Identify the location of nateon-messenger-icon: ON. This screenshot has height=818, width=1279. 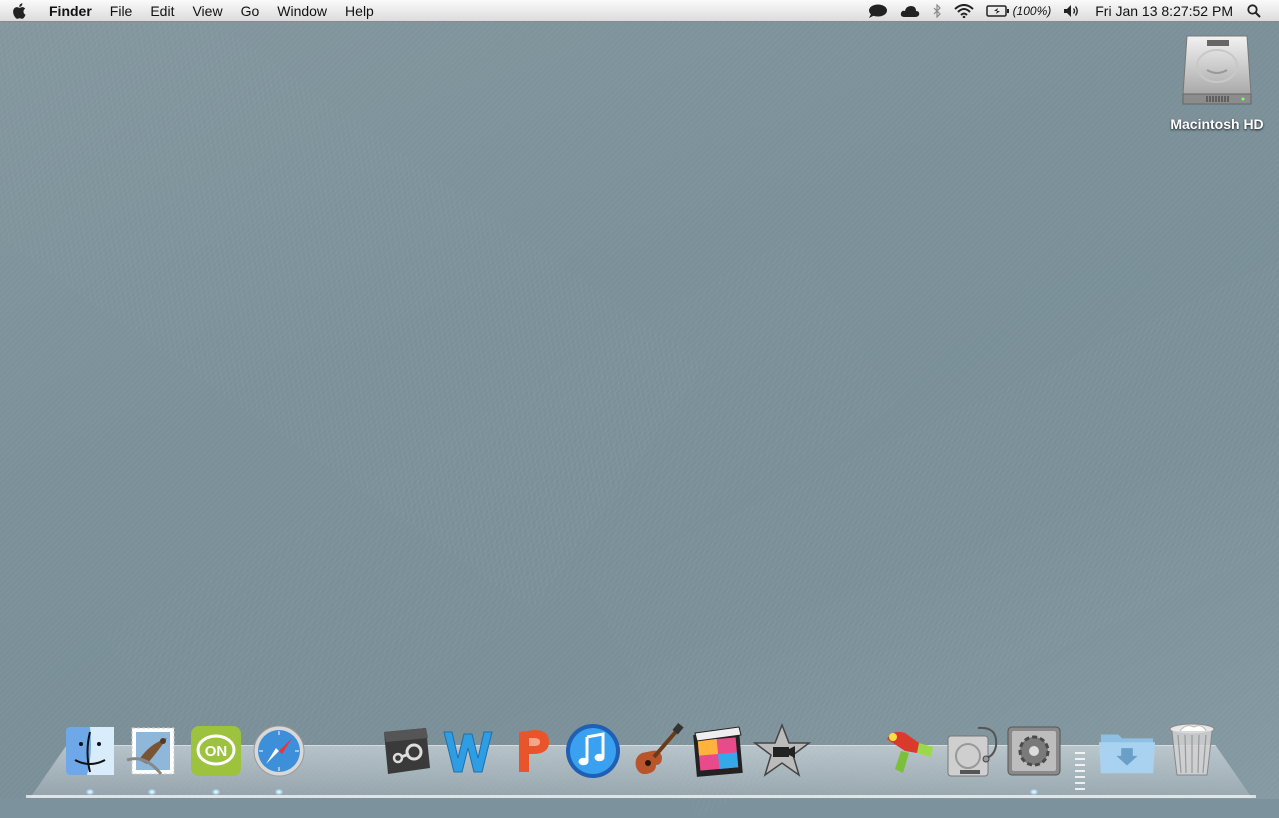
(216, 751).